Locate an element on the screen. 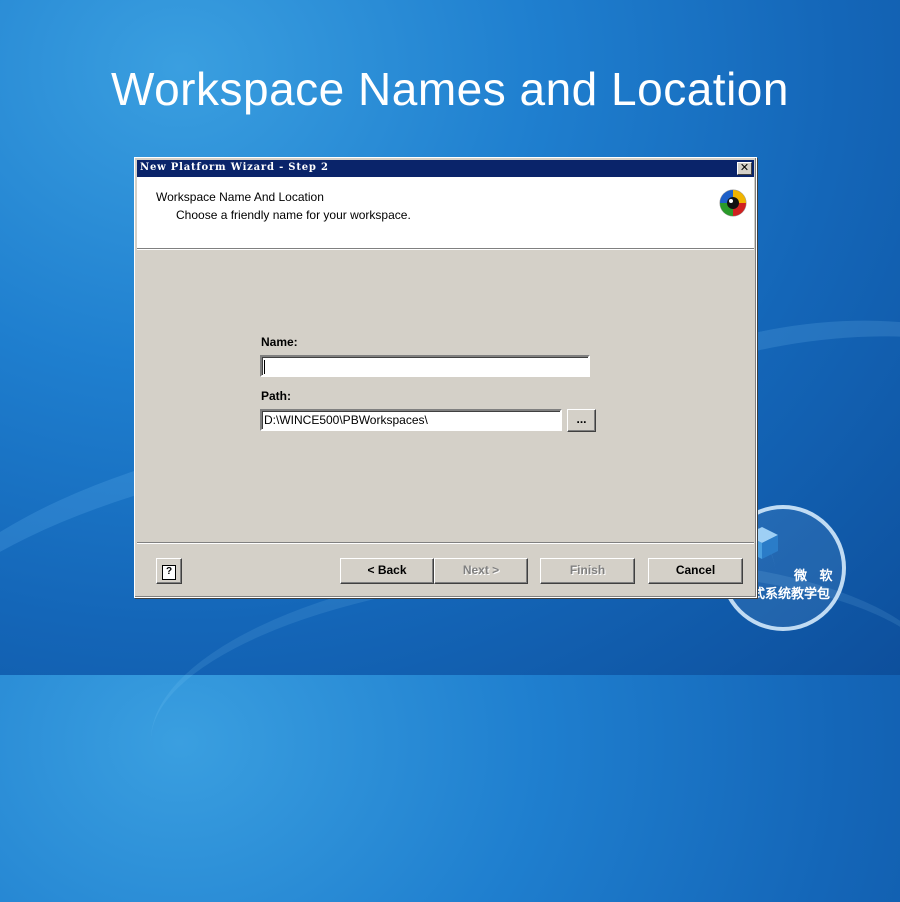 This screenshot has width=900, height=902. finish-button: Finish is located at coordinates (587, 571).